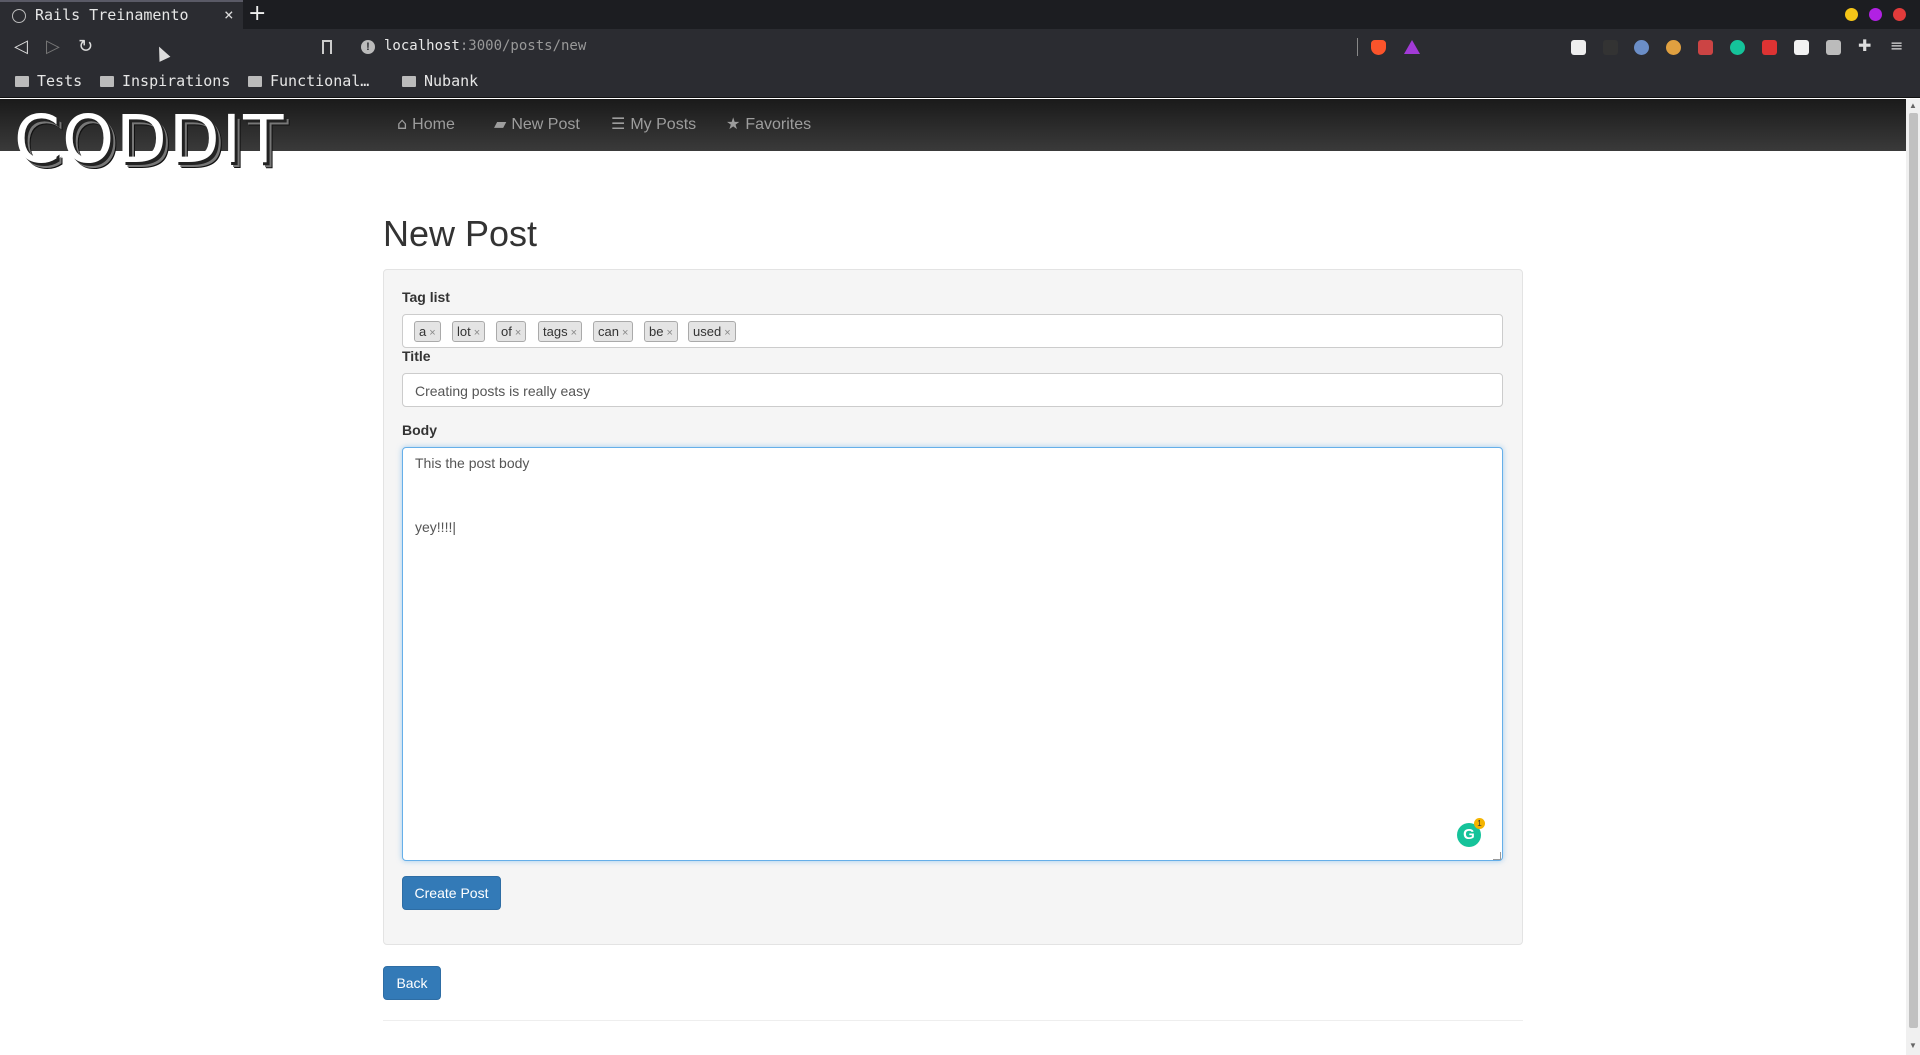 This screenshot has height=1055, width=1920. What do you see at coordinates (423, 331) in the screenshot?
I see `tag-label: a` at bounding box center [423, 331].